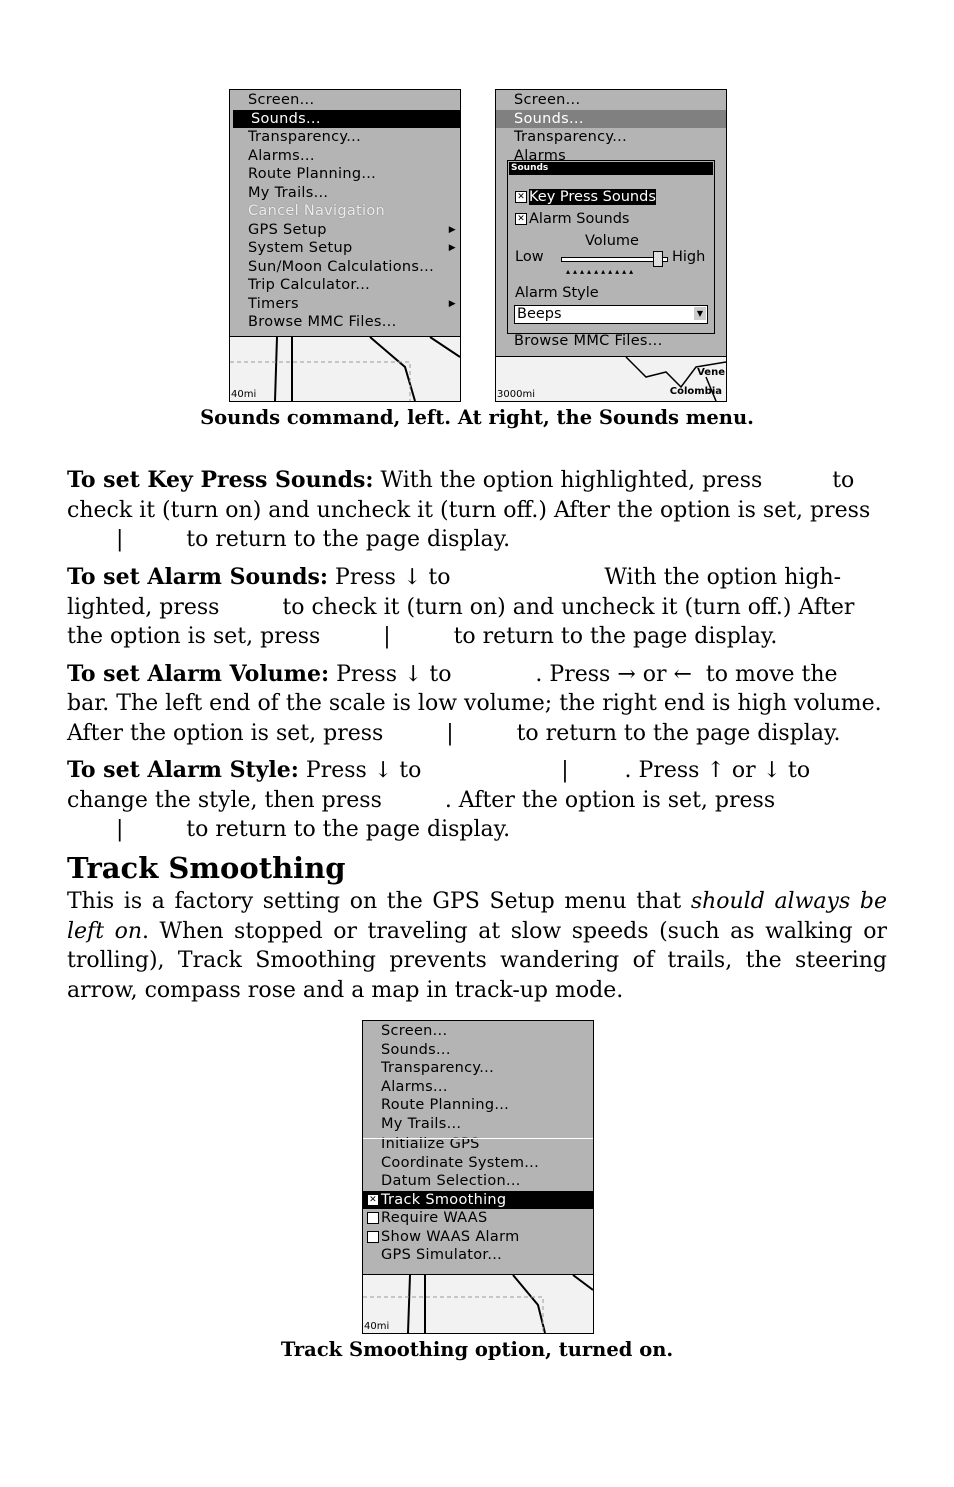 The image size is (954, 1487). I want to click on alarm-style-label: Alarm Style, so click(557, 293).